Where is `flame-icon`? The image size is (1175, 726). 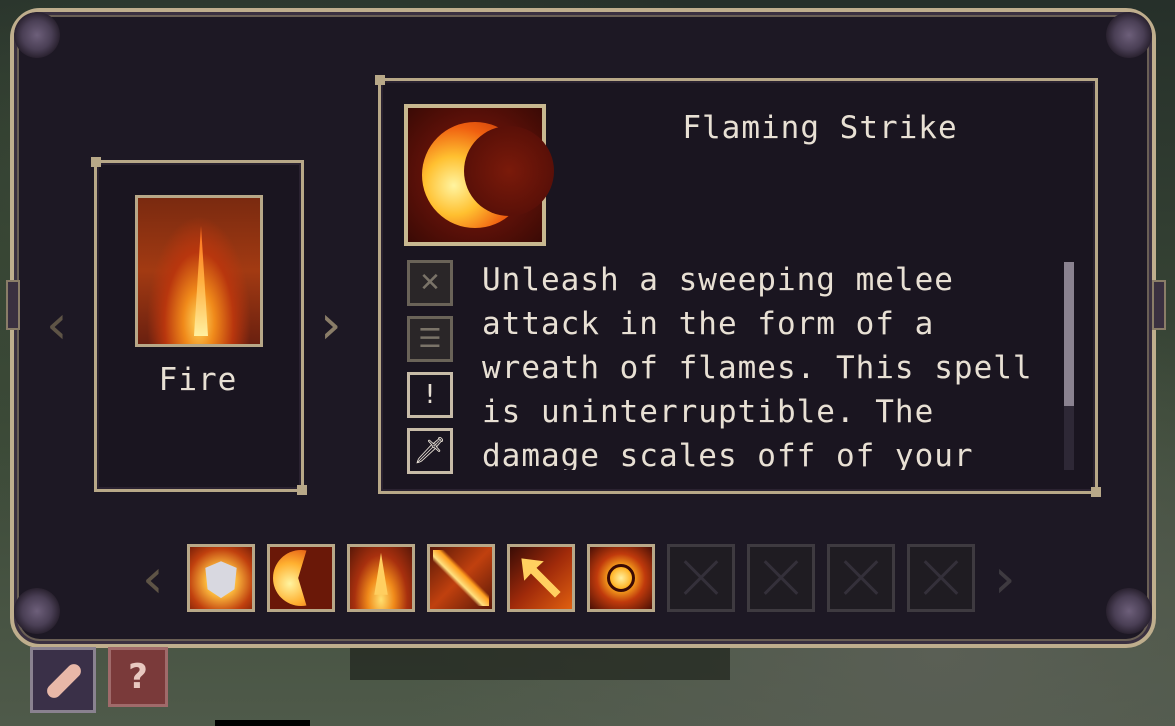 flame-icon is located at coordinates (381, 573).